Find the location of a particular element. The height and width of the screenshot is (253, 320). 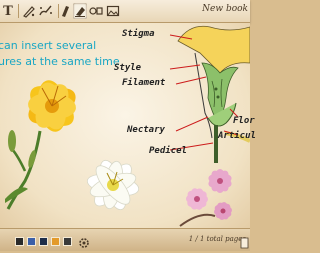

shape-tool-button is located at coordinates (96, 11).